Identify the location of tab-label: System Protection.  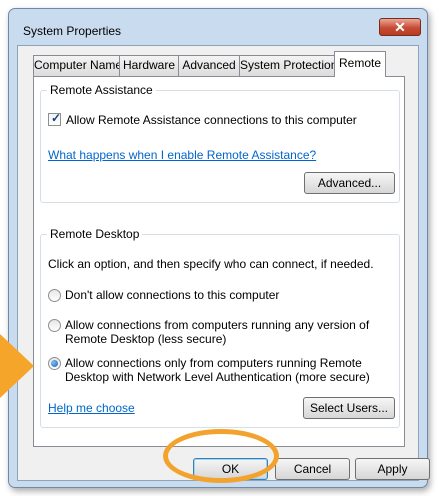
(289, 65).